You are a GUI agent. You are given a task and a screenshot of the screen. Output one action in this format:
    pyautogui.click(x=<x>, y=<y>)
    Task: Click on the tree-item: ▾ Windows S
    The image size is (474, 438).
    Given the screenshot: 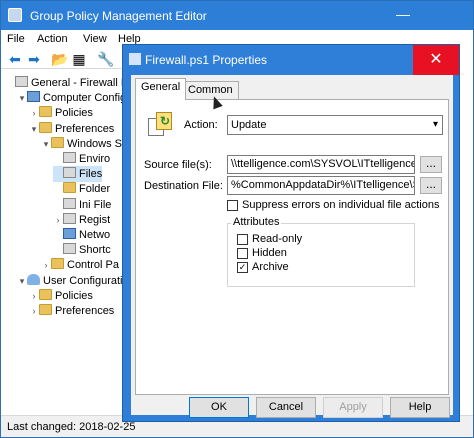 What is the action you would take?
    pyautogui.click(x=81, y=144)
    